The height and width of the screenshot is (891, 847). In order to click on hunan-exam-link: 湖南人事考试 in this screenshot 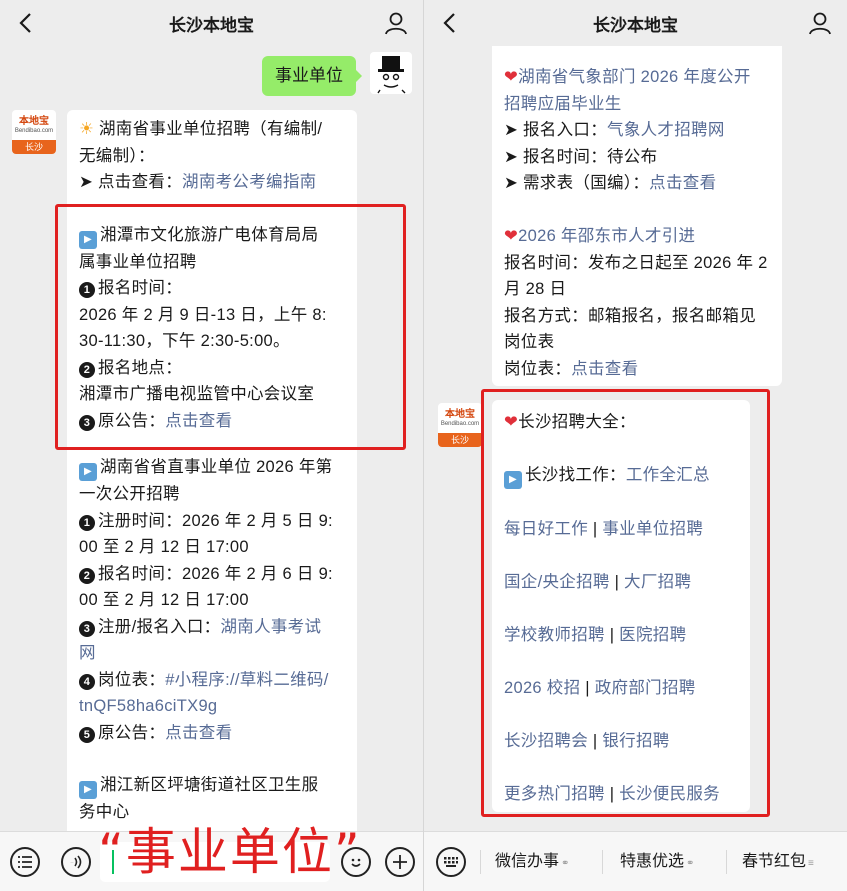, I will do `click(270, 627)`.